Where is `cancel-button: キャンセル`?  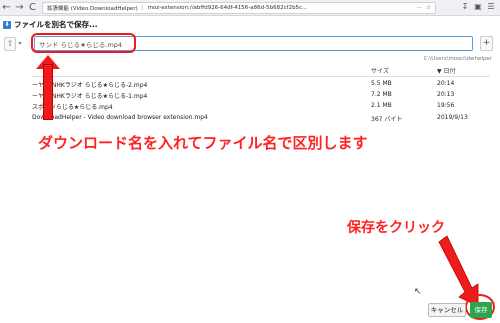
cancel-button: キャンセル is located at coordinates (447, 310).